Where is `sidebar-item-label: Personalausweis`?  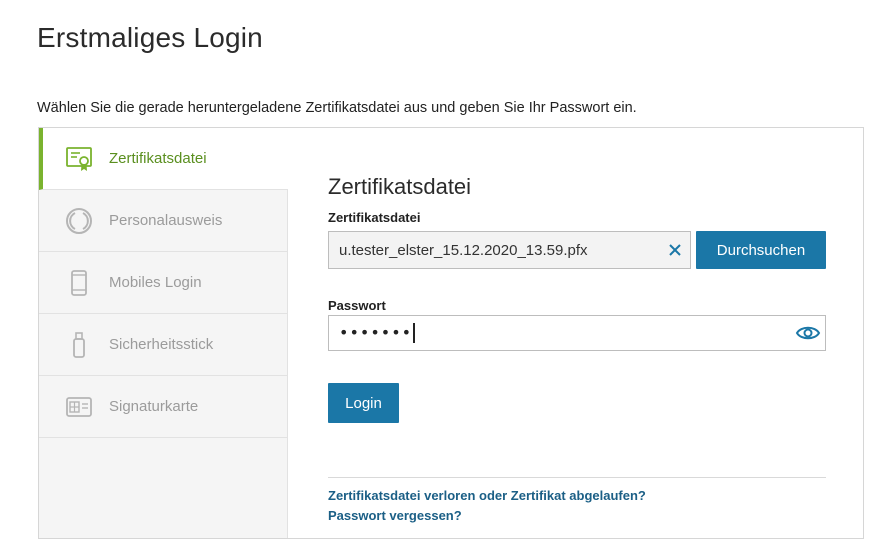 sidebar-item-label: Personalausweis is located at coordinates (166, 220).